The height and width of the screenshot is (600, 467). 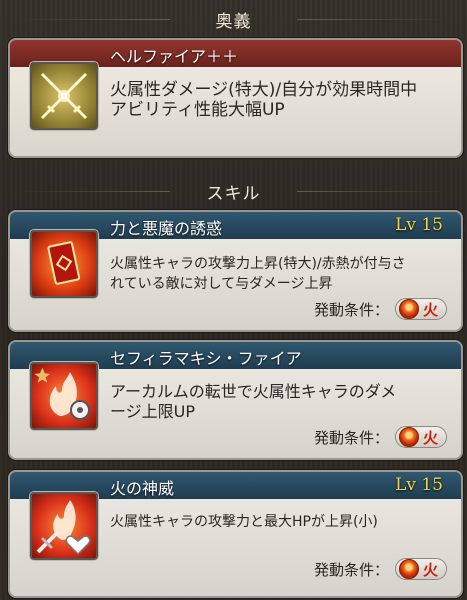 What do you see at coordinates (431, 569) in the screenshot?
I see `skill-3-element: 火` at bounding box center [431, 569].